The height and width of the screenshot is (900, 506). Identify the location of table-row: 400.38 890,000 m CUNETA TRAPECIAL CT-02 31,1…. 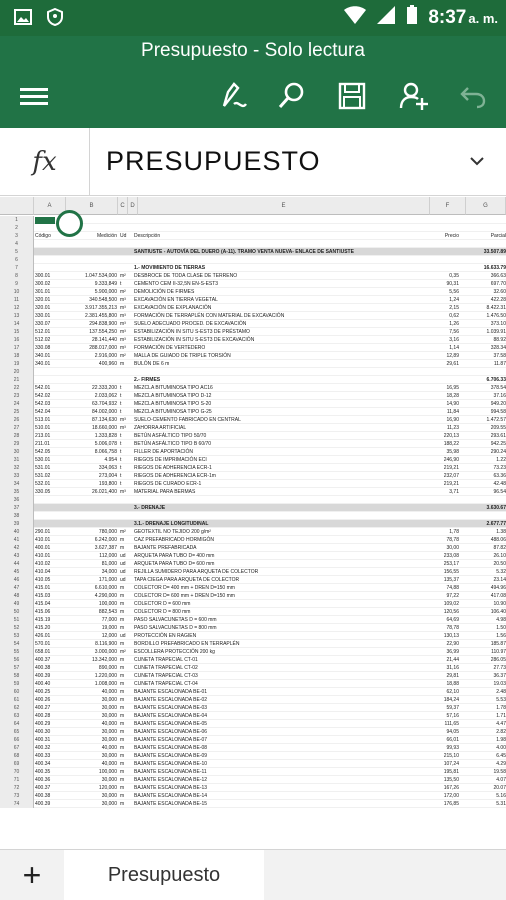
(270, 668).